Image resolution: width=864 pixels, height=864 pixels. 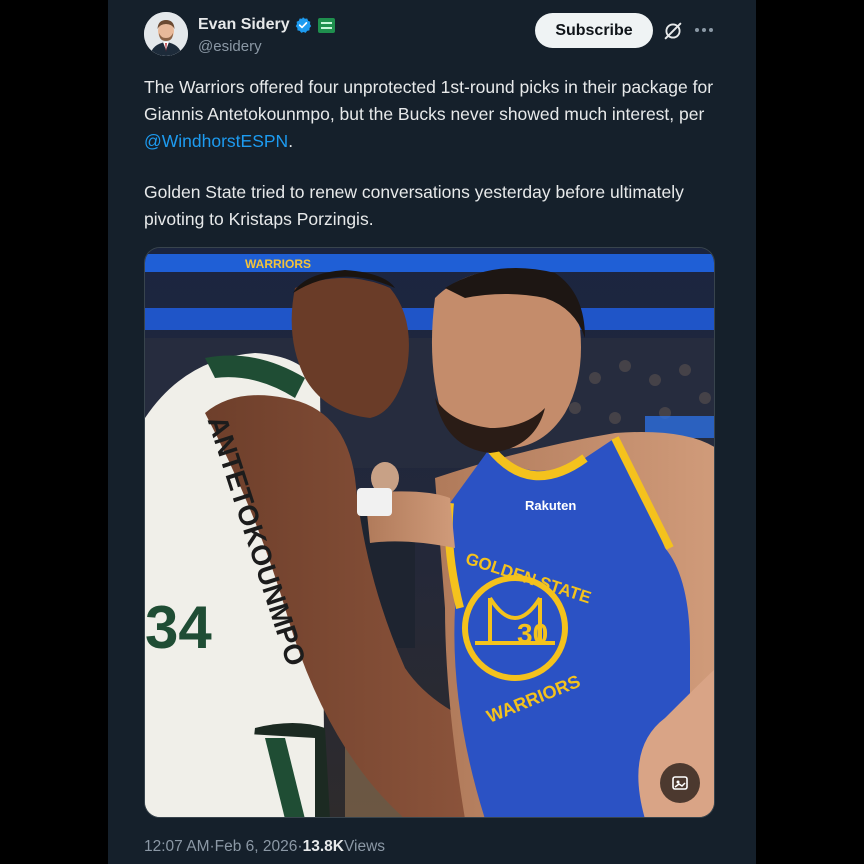 What do you see at coordinates (673, 31) in the screenshot?
I see `grok-icon` at bounding box center [673, 31].